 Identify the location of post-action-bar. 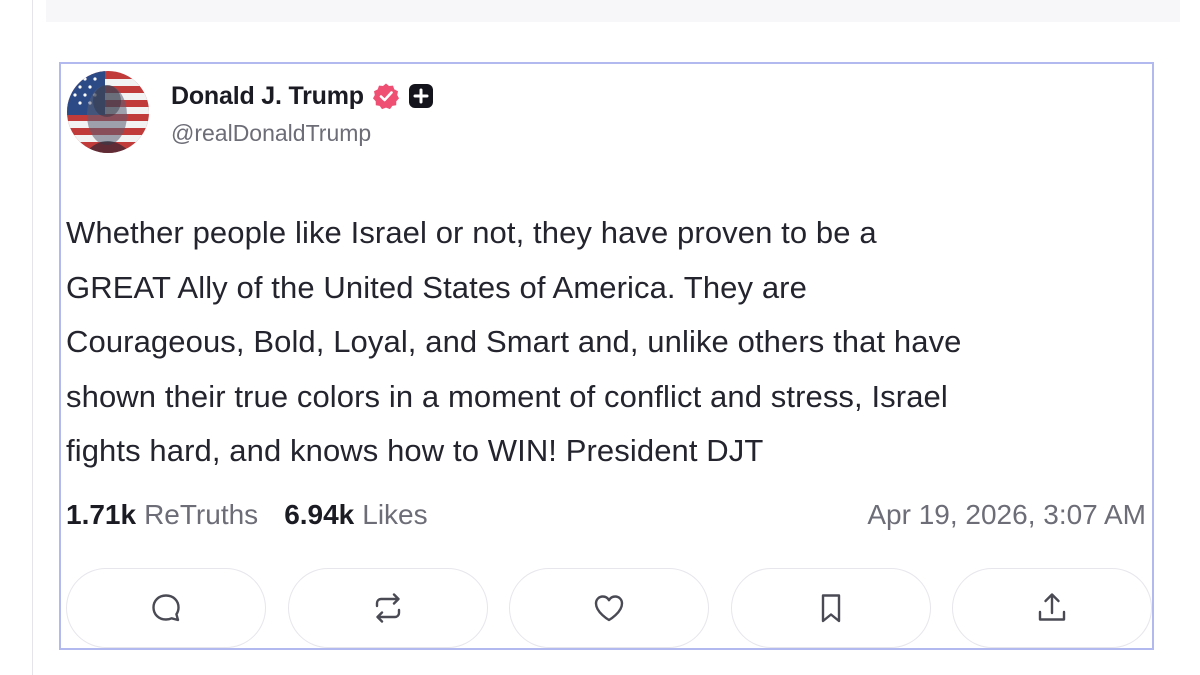
(609, 609).